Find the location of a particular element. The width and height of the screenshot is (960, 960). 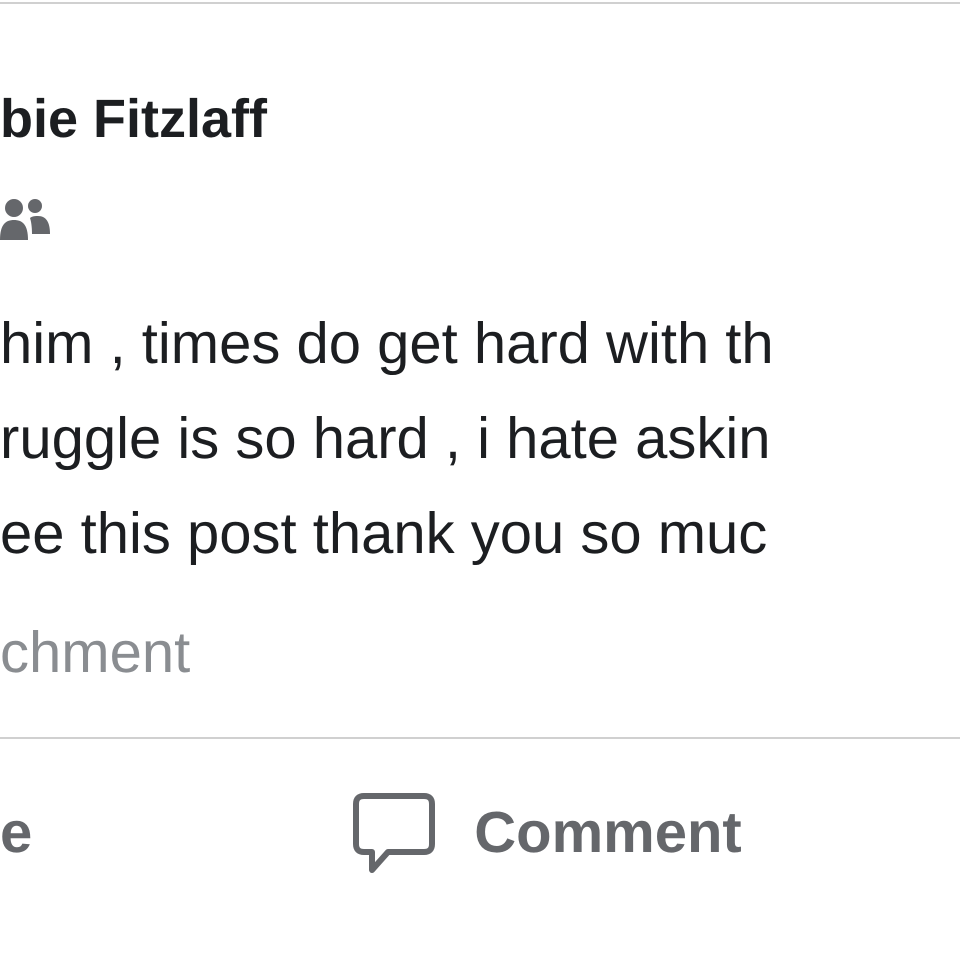

speech-bubble-icon is located at coordinates (394, 833).